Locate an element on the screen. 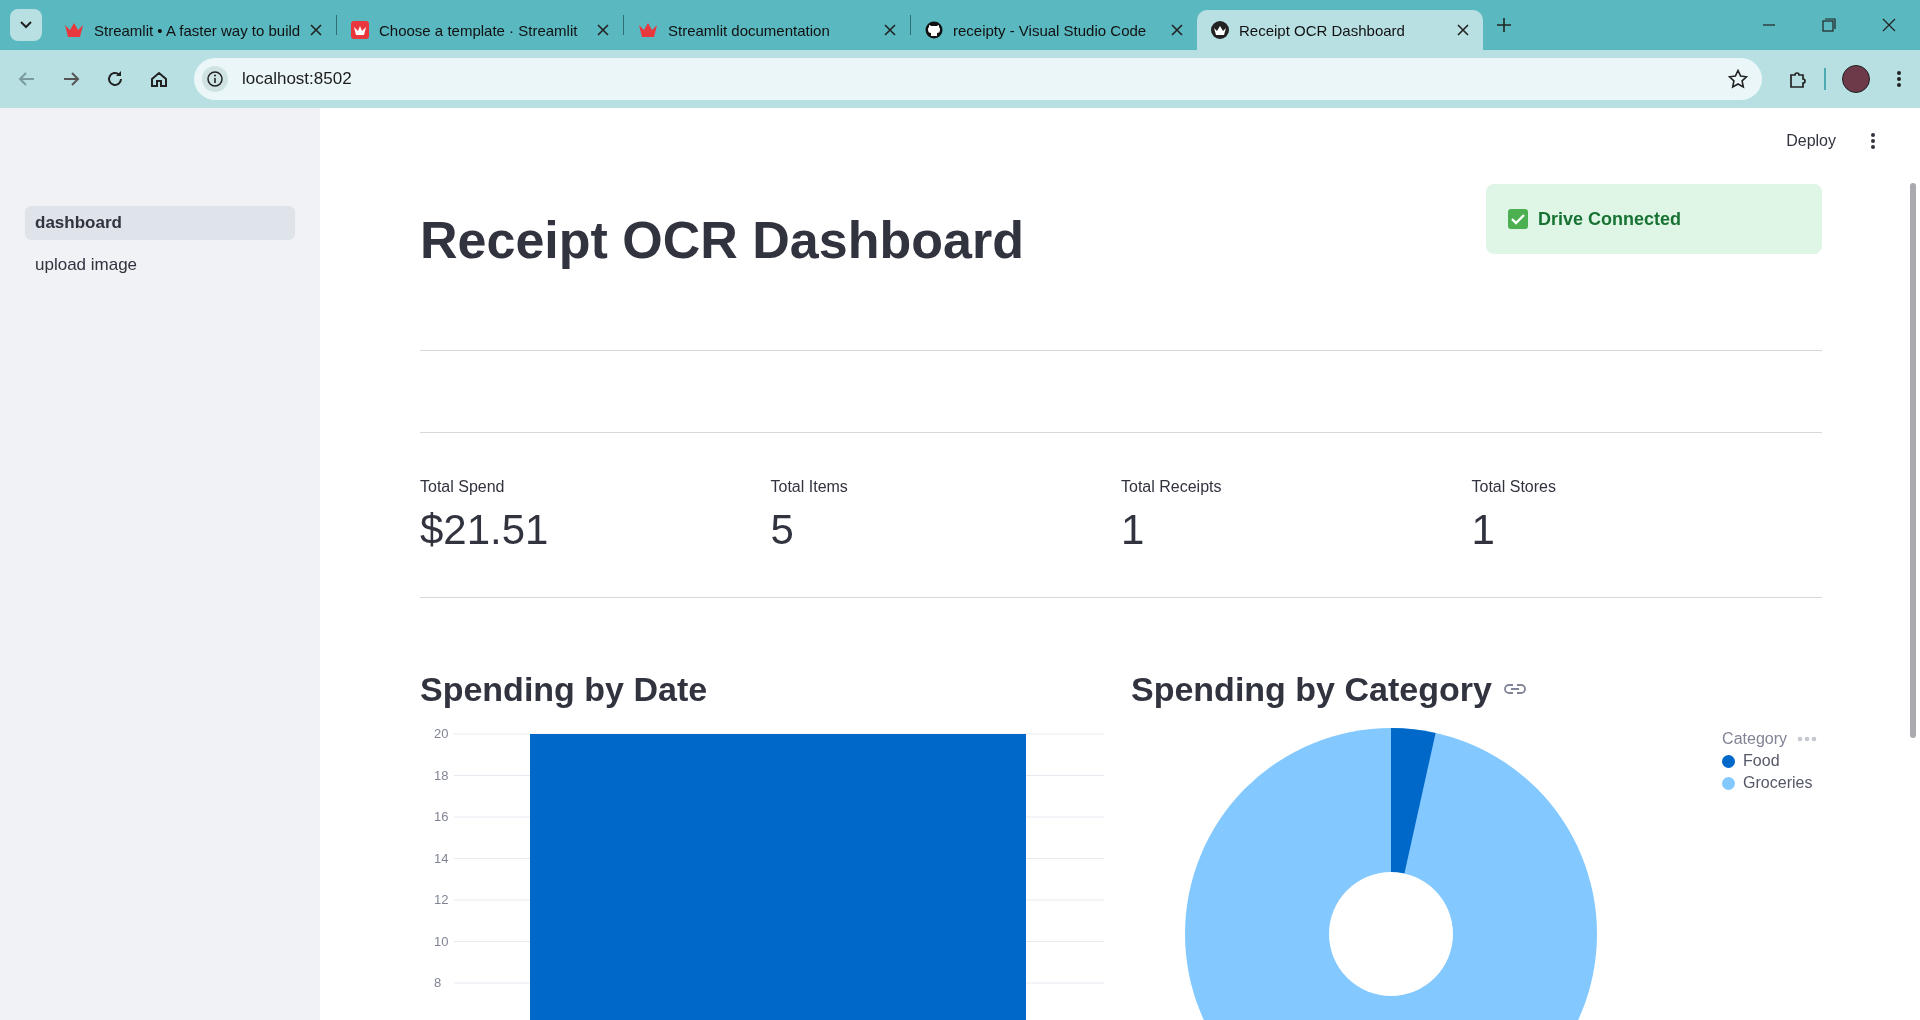 The width and height of the screenshot is (1920, 1020). tab-title: receipty - Visual Studio Code is located at coordinates (1050, 30).